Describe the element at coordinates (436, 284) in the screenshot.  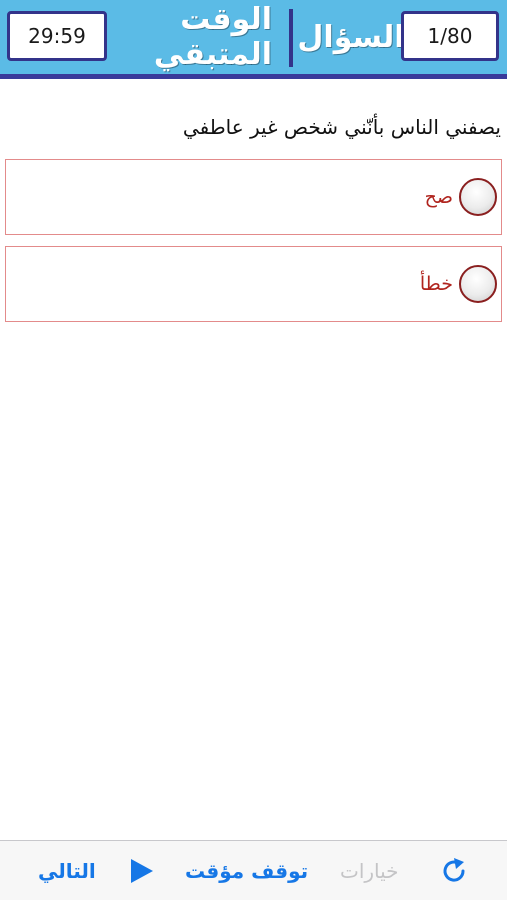
I see `answer-label: خطأ` at that location.